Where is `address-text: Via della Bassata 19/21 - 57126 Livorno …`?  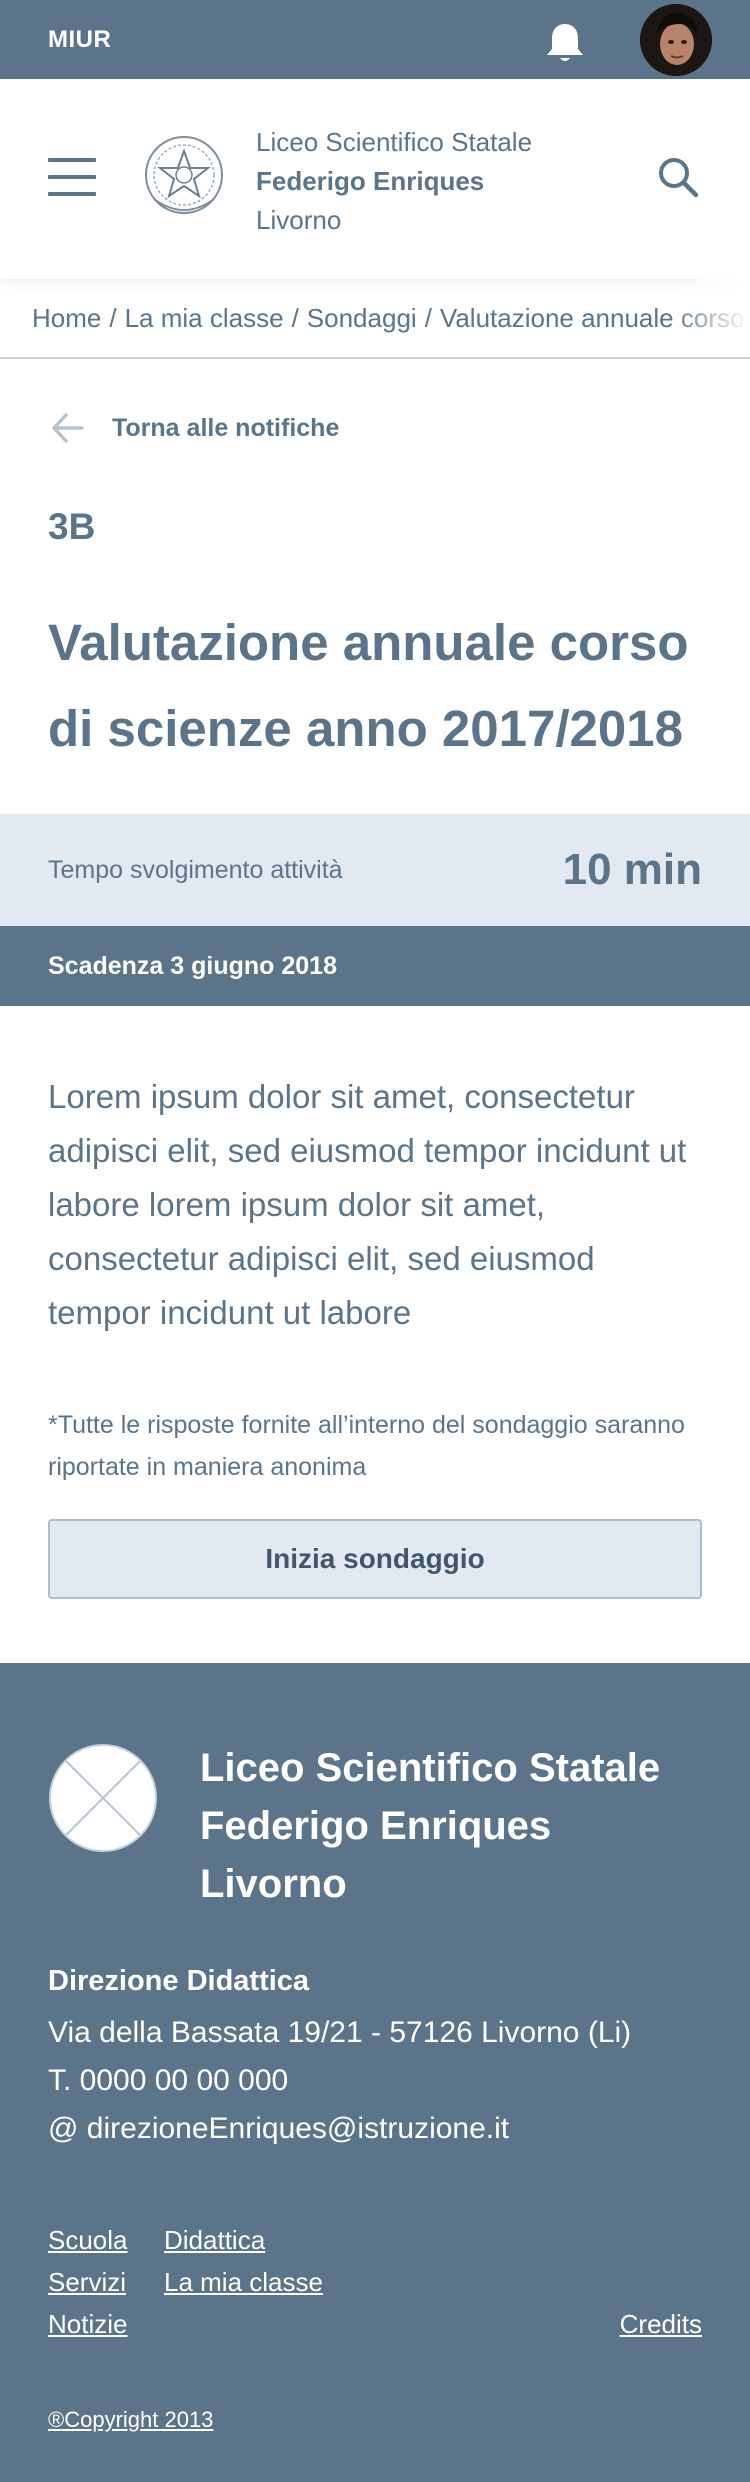
address-text: Via della Bassata 19/21 - 57126 Livorno … is located at coordinates (340, 2032).